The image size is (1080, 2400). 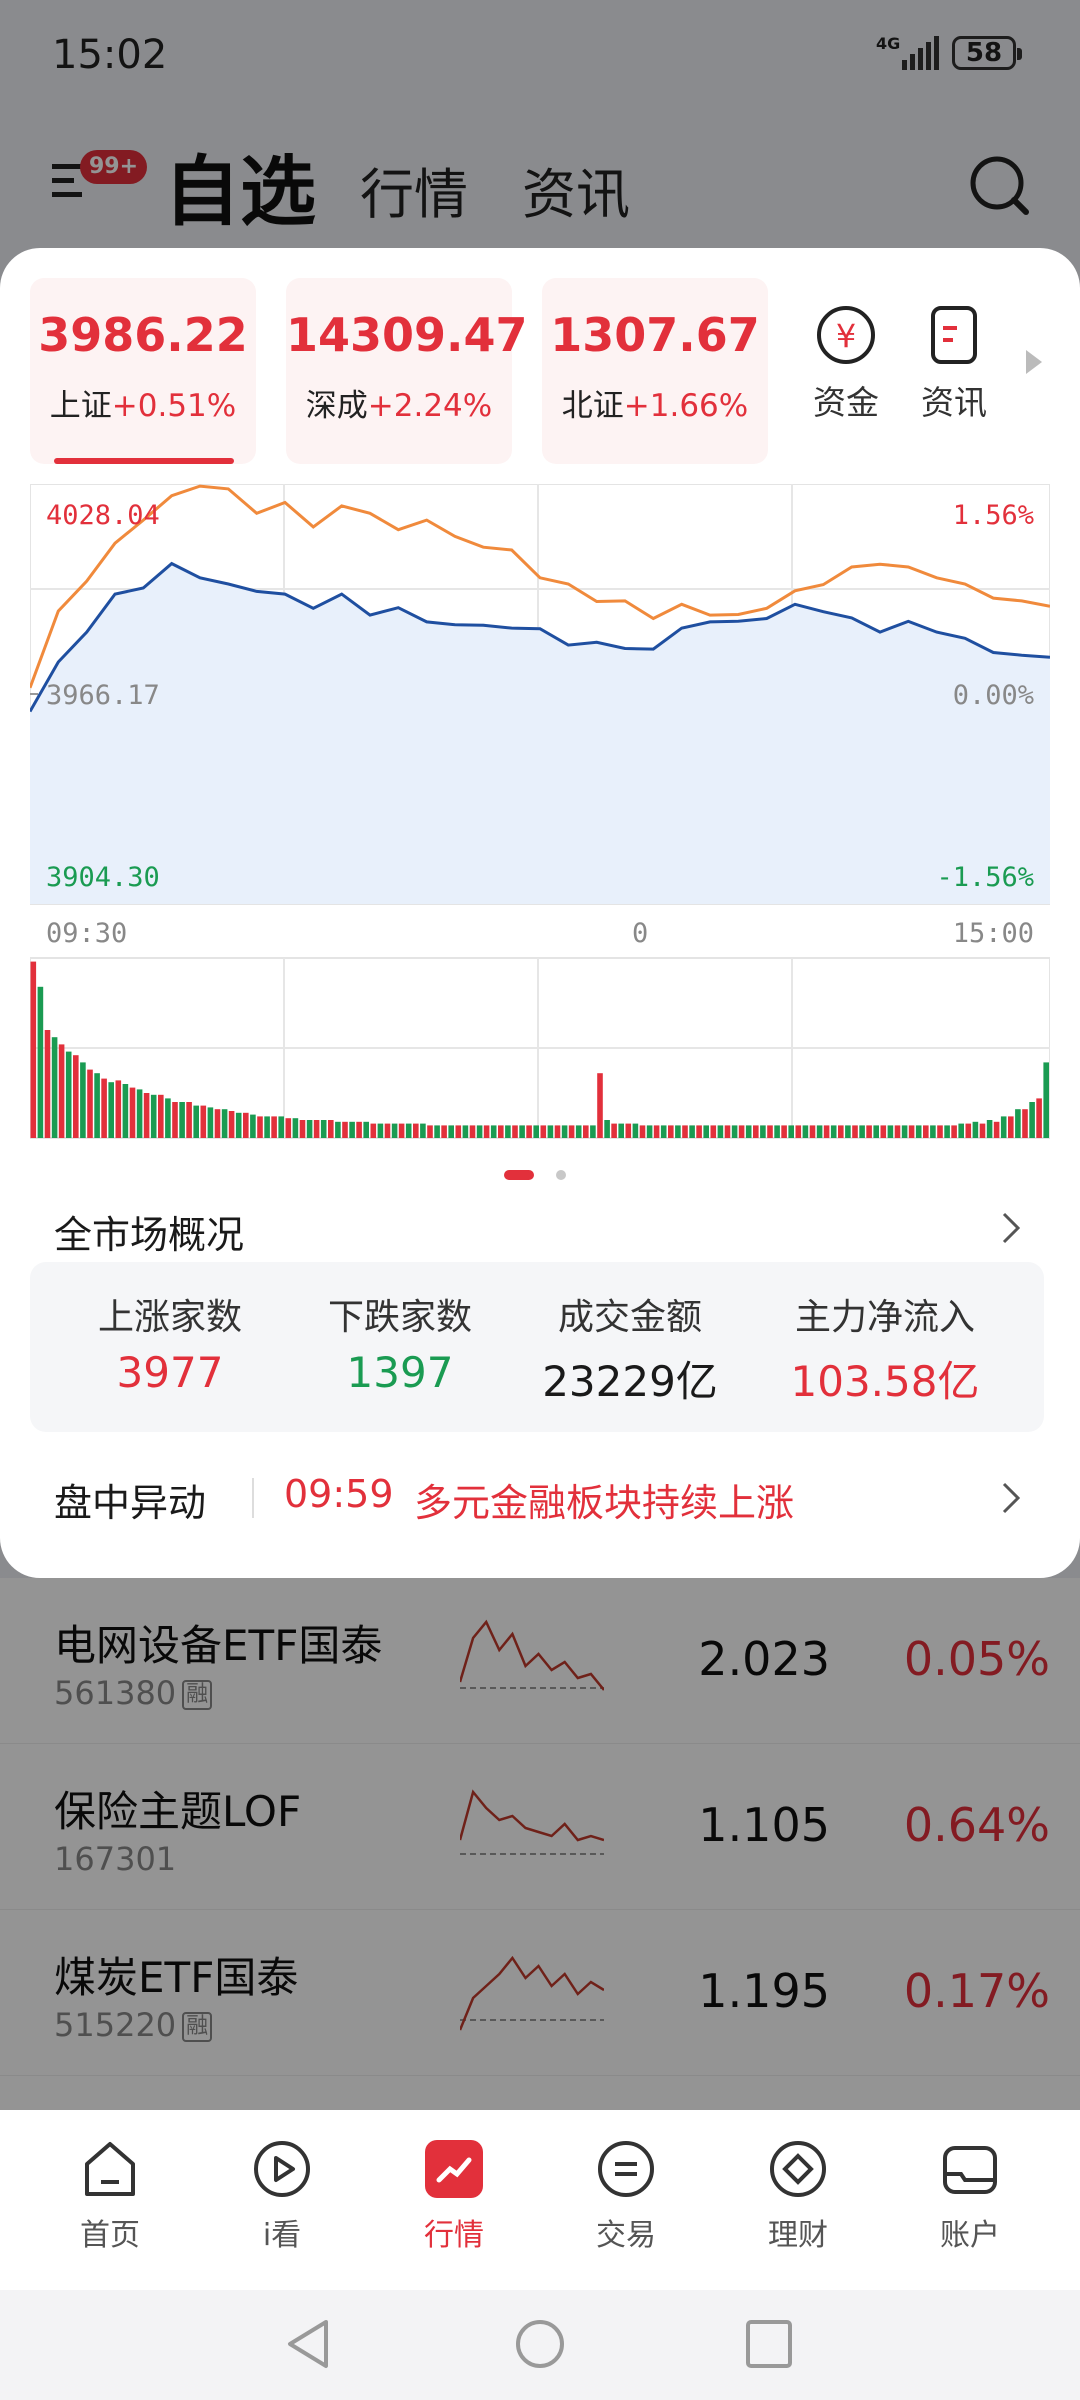 I want to click on nav-account: 账户, so click(x=970, y=2196).